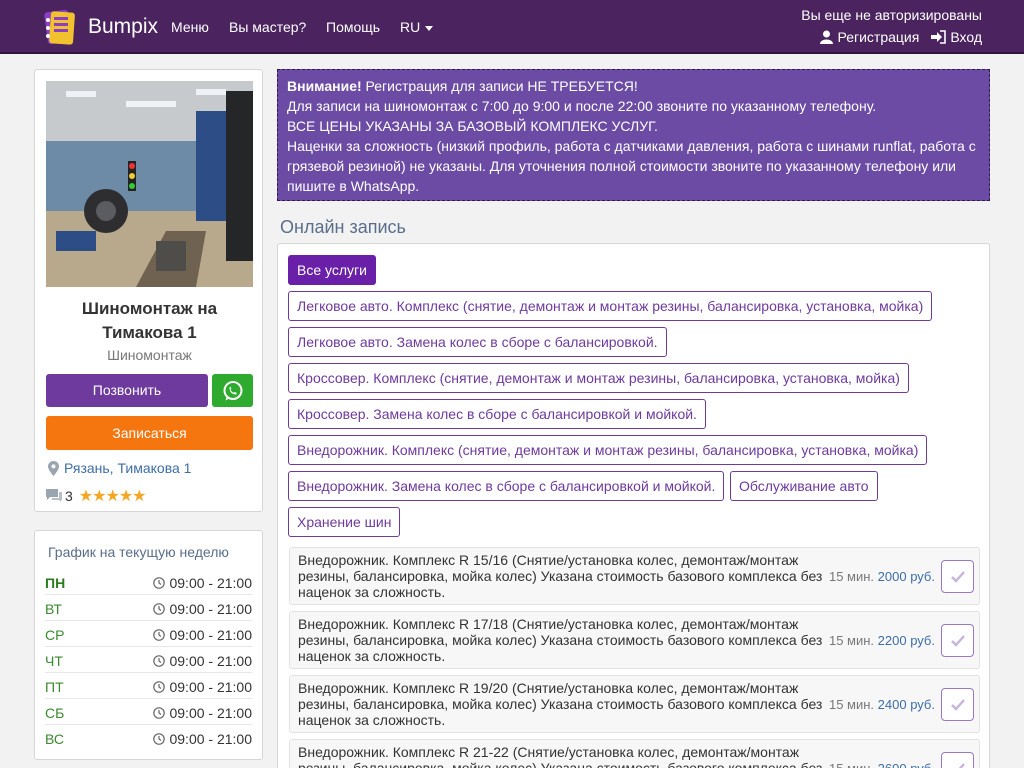  I want to click on whatsapp-button, so click(232, 390).